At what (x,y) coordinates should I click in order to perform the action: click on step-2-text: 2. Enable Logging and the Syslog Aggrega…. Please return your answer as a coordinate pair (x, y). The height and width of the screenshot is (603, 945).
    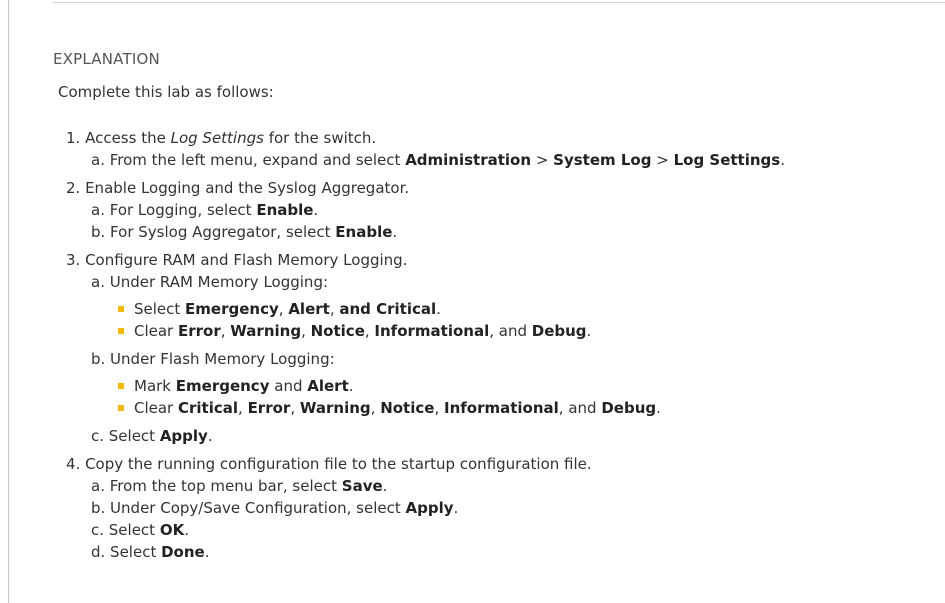
    Looking at the image, I should click on (238, 188).